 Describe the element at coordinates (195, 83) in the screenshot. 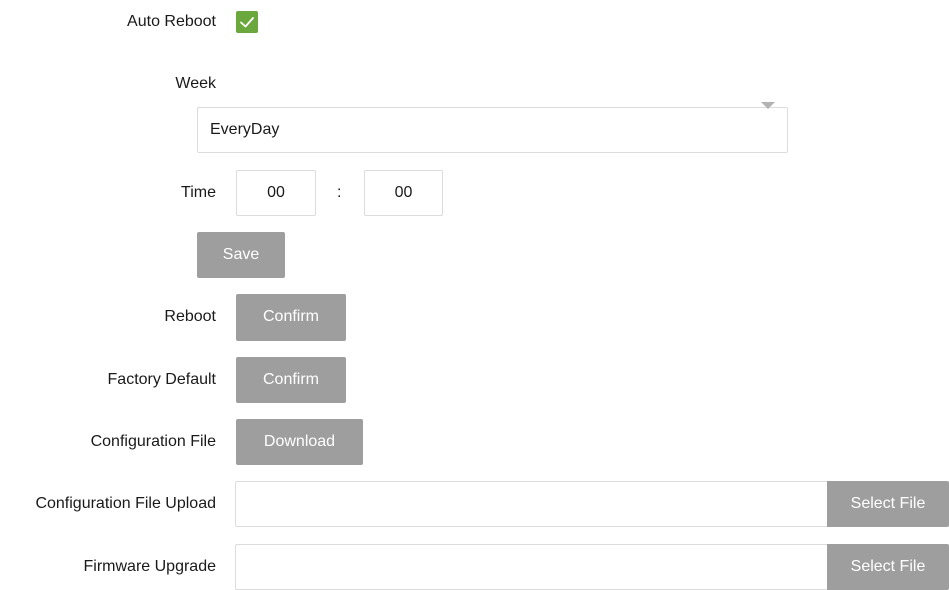

I see `week-label: Week` at that location.